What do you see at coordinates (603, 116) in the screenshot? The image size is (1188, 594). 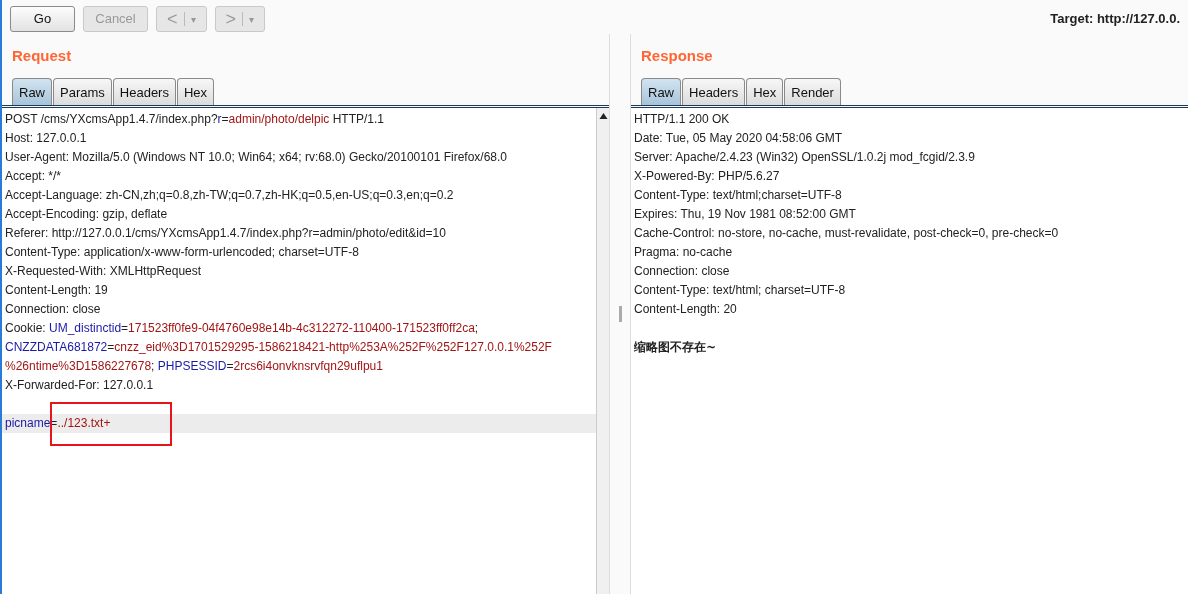 I see `scroll-up-icon` at bounding box center [603, 116].